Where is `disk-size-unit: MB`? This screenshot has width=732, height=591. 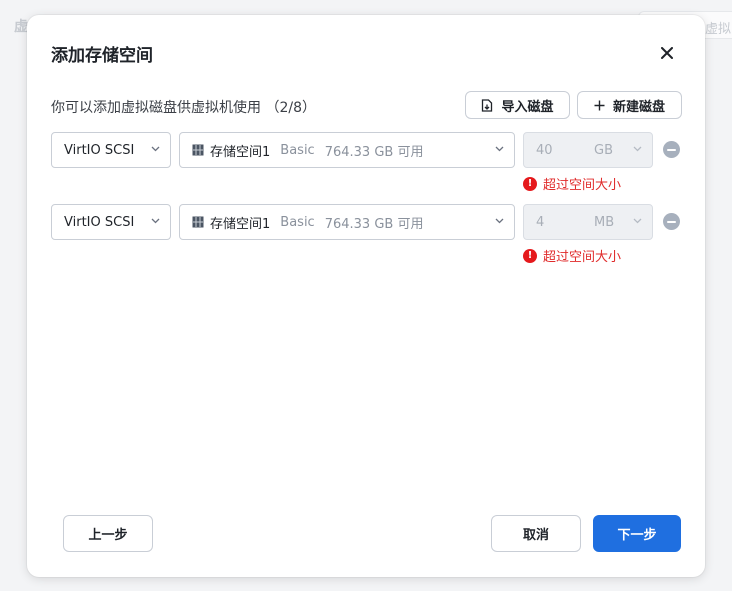 disk-size-unit: MB is located at coordinates (604, 222).